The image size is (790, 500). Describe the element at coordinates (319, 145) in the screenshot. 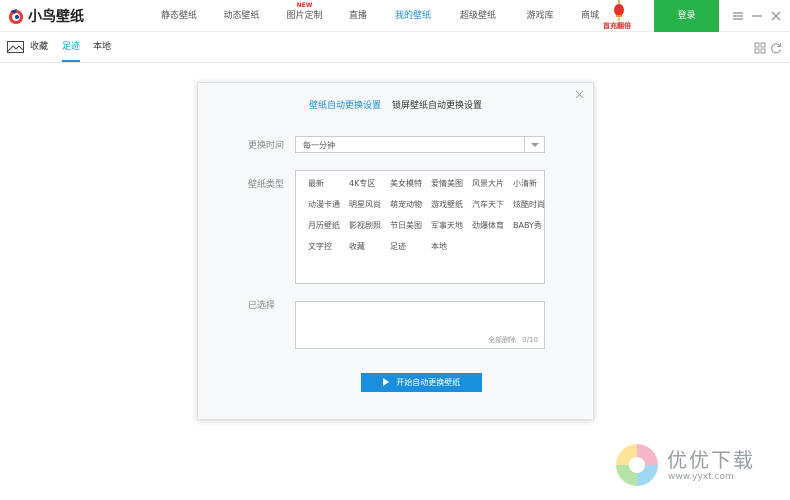

I see `interval-value: 每一分钟` at that location.